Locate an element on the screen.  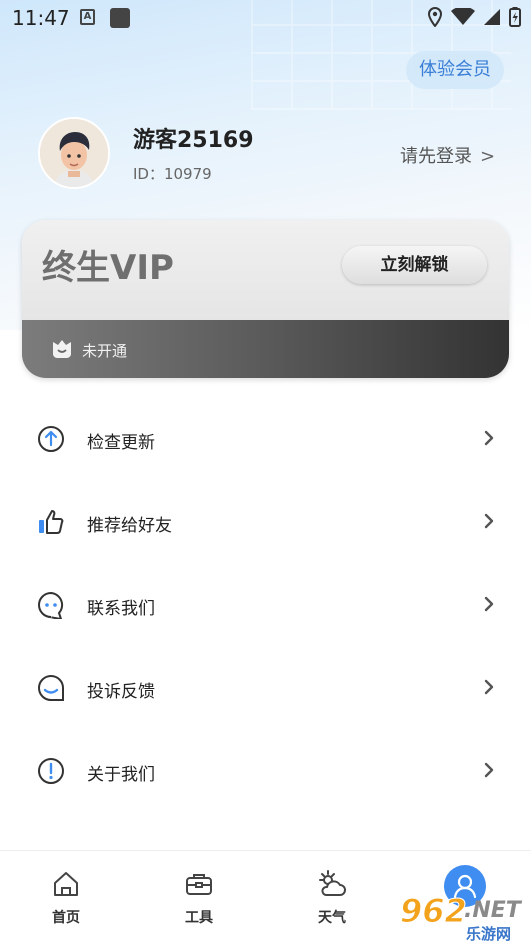
vip-title: 终生VIP is located at coordinates (108, 268).